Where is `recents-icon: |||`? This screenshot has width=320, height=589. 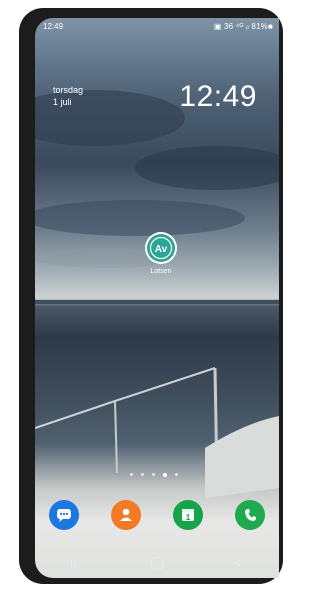
recents-icon: ||| is located at coordinates (76, 563).